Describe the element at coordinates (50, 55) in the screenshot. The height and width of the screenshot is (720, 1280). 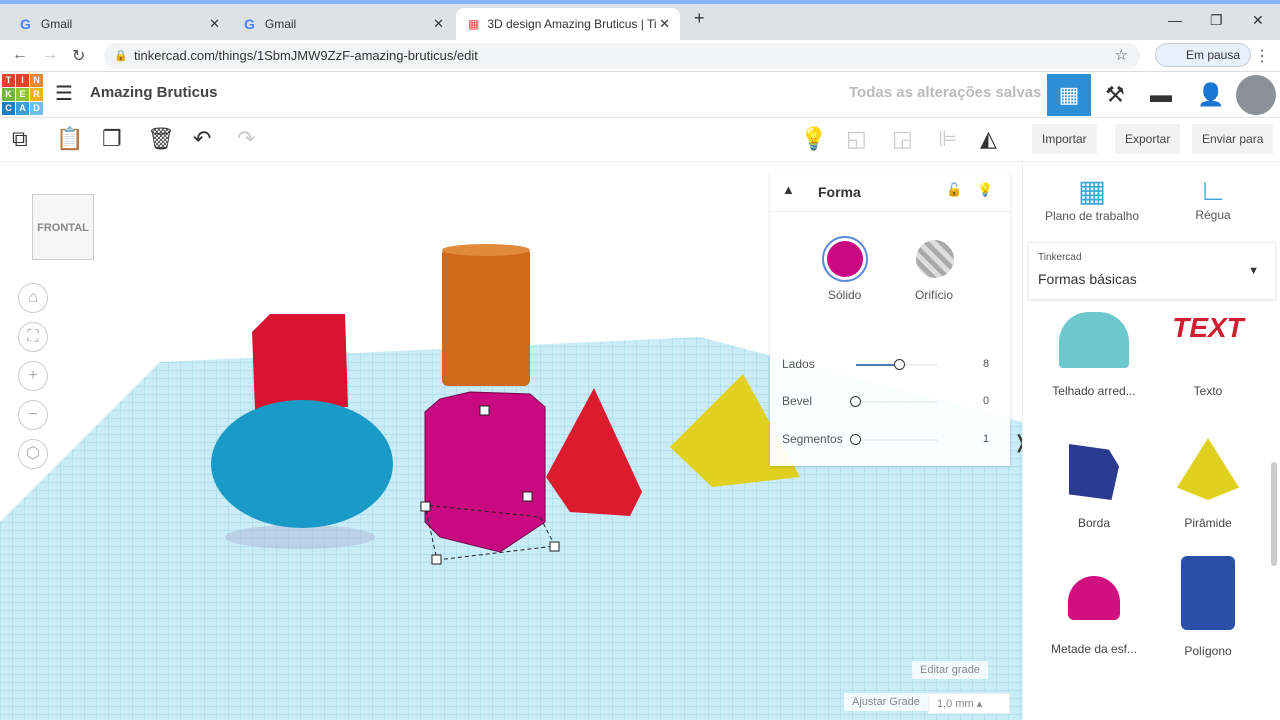
I see `forward-icon: →` at that location.